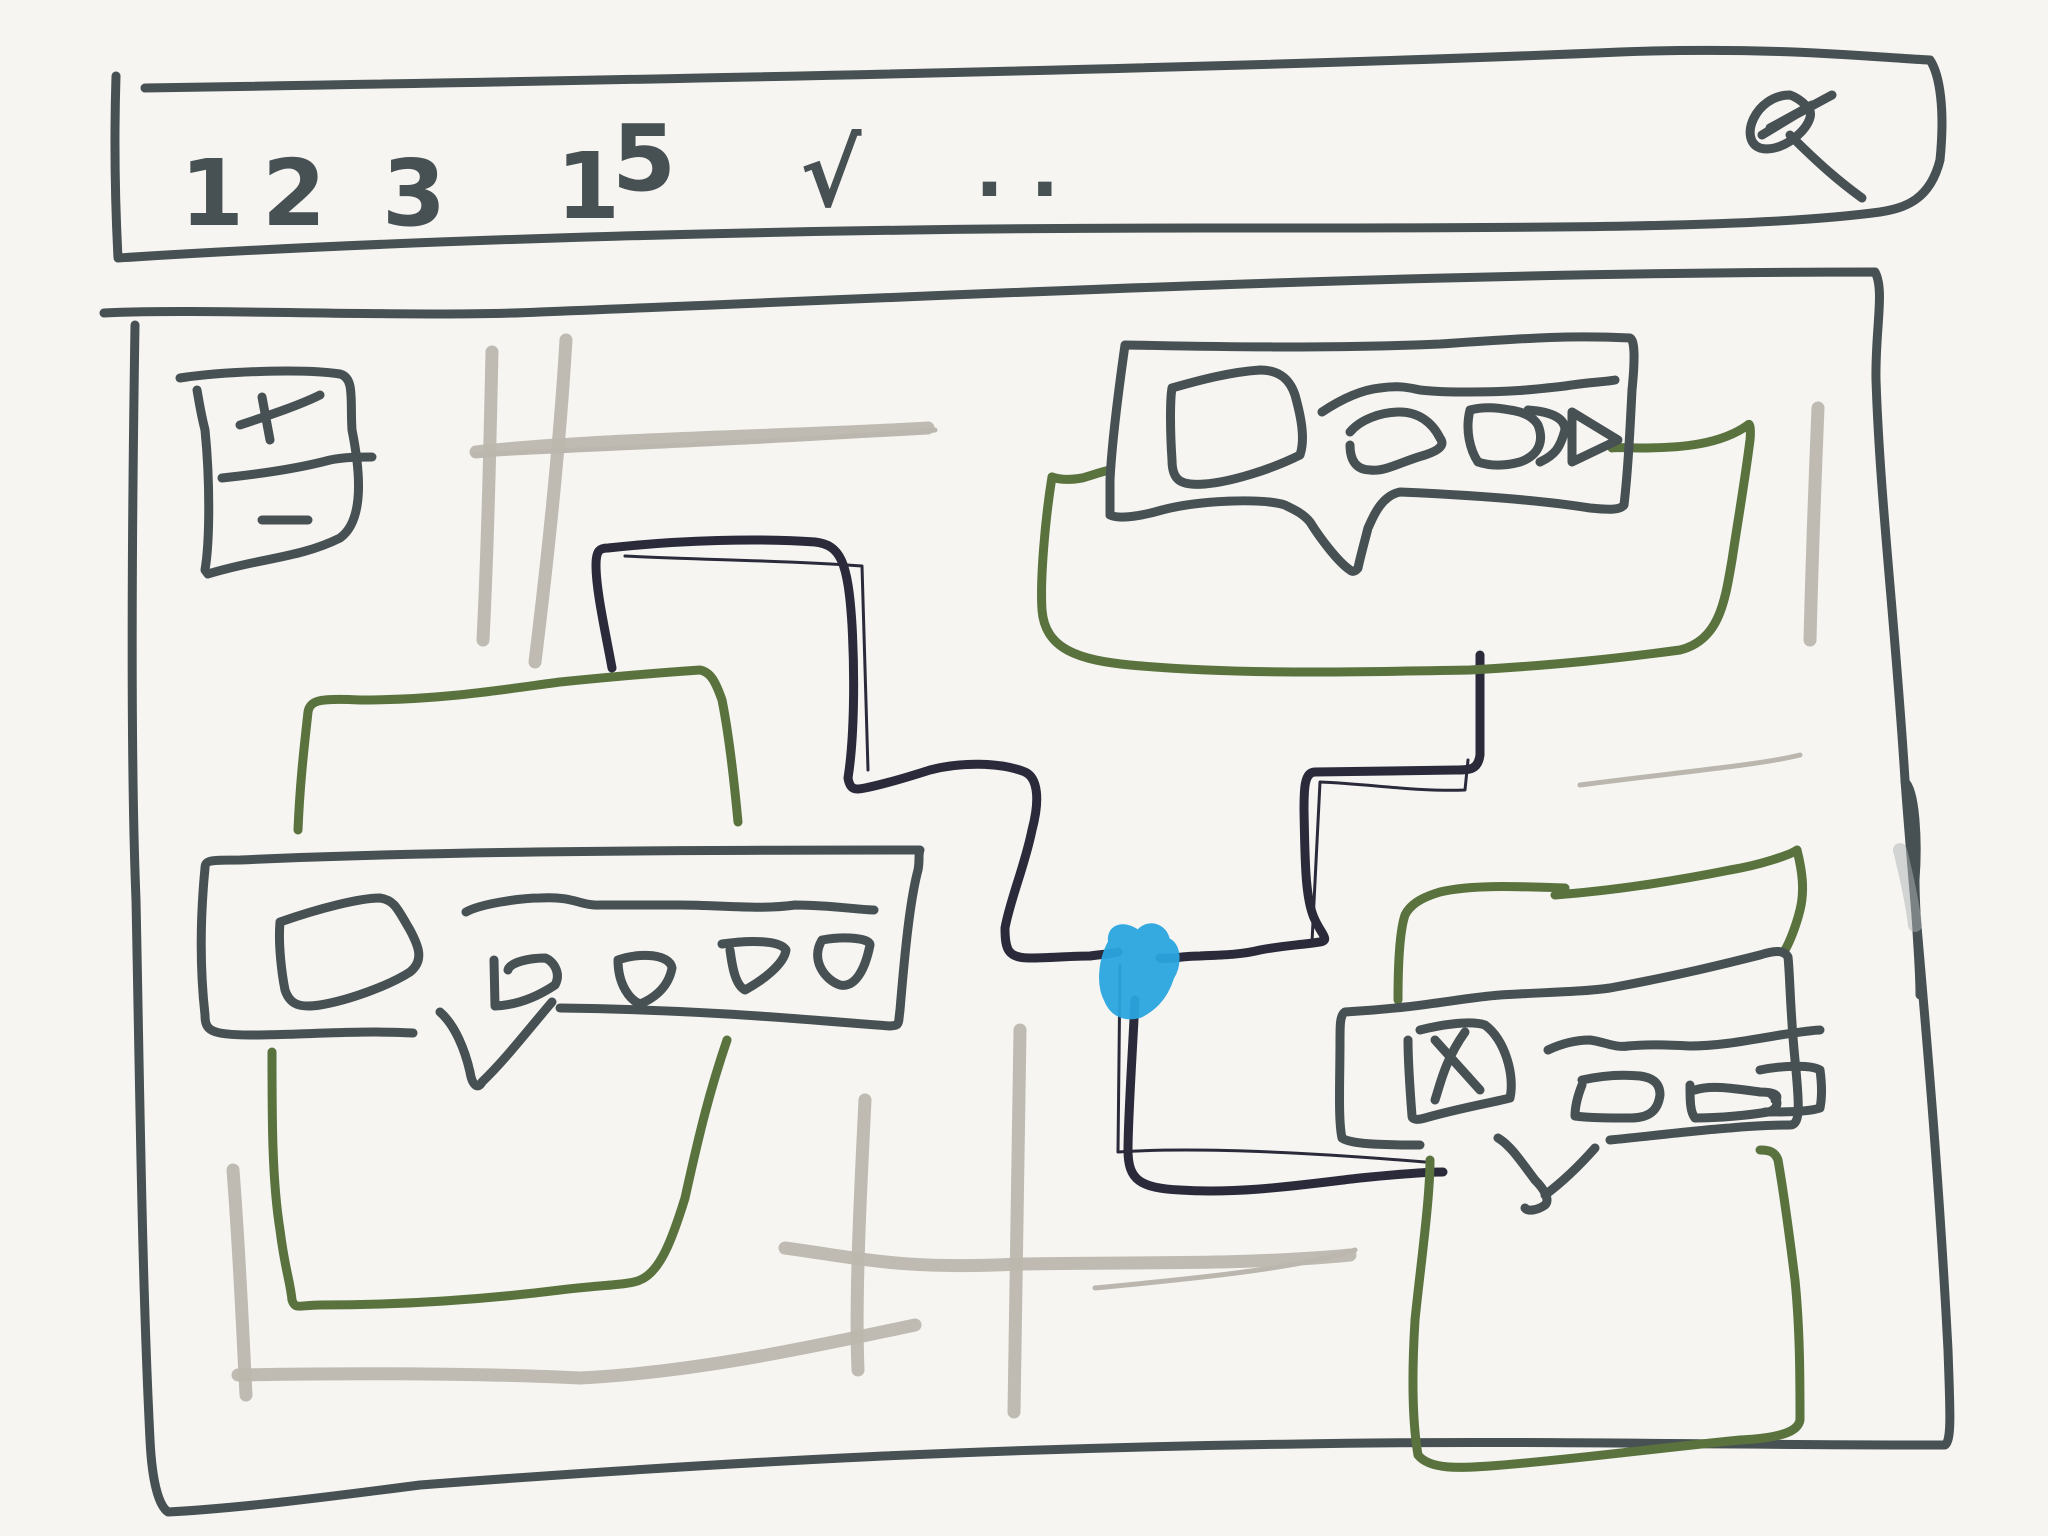  Describe the element at coordinates (280, 417) in the screenshot. I see `zoom-plus-icon` at that location.